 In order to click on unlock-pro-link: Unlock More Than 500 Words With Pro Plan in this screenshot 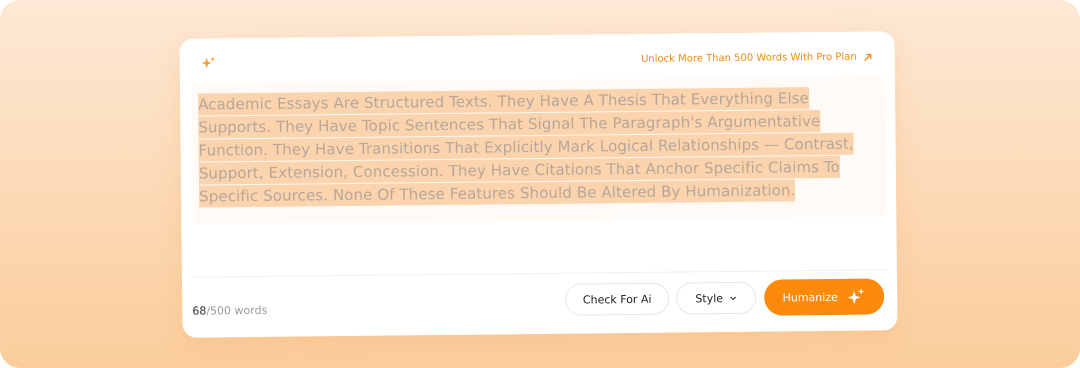, I will do `click(756, 58)`.